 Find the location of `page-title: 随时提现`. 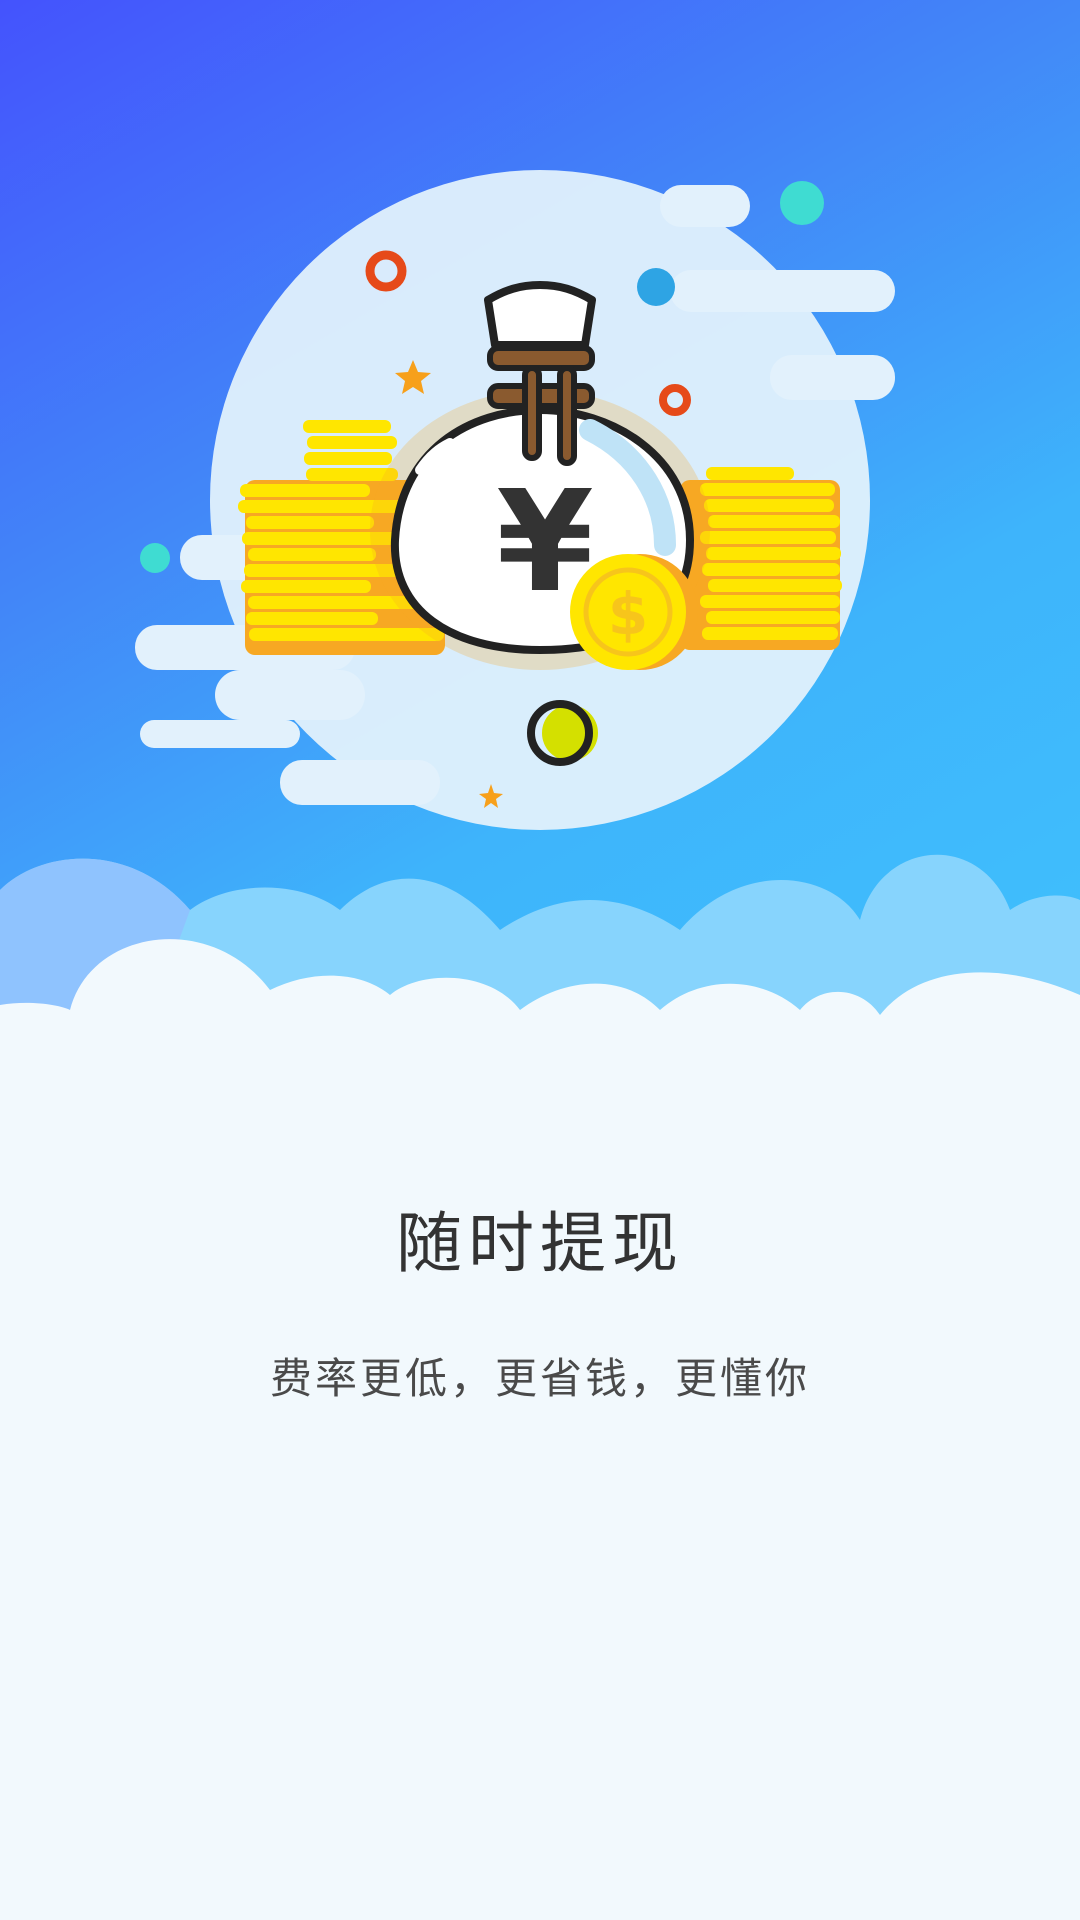

page-title: 随时提现 is located at coordinates (540, 1243).